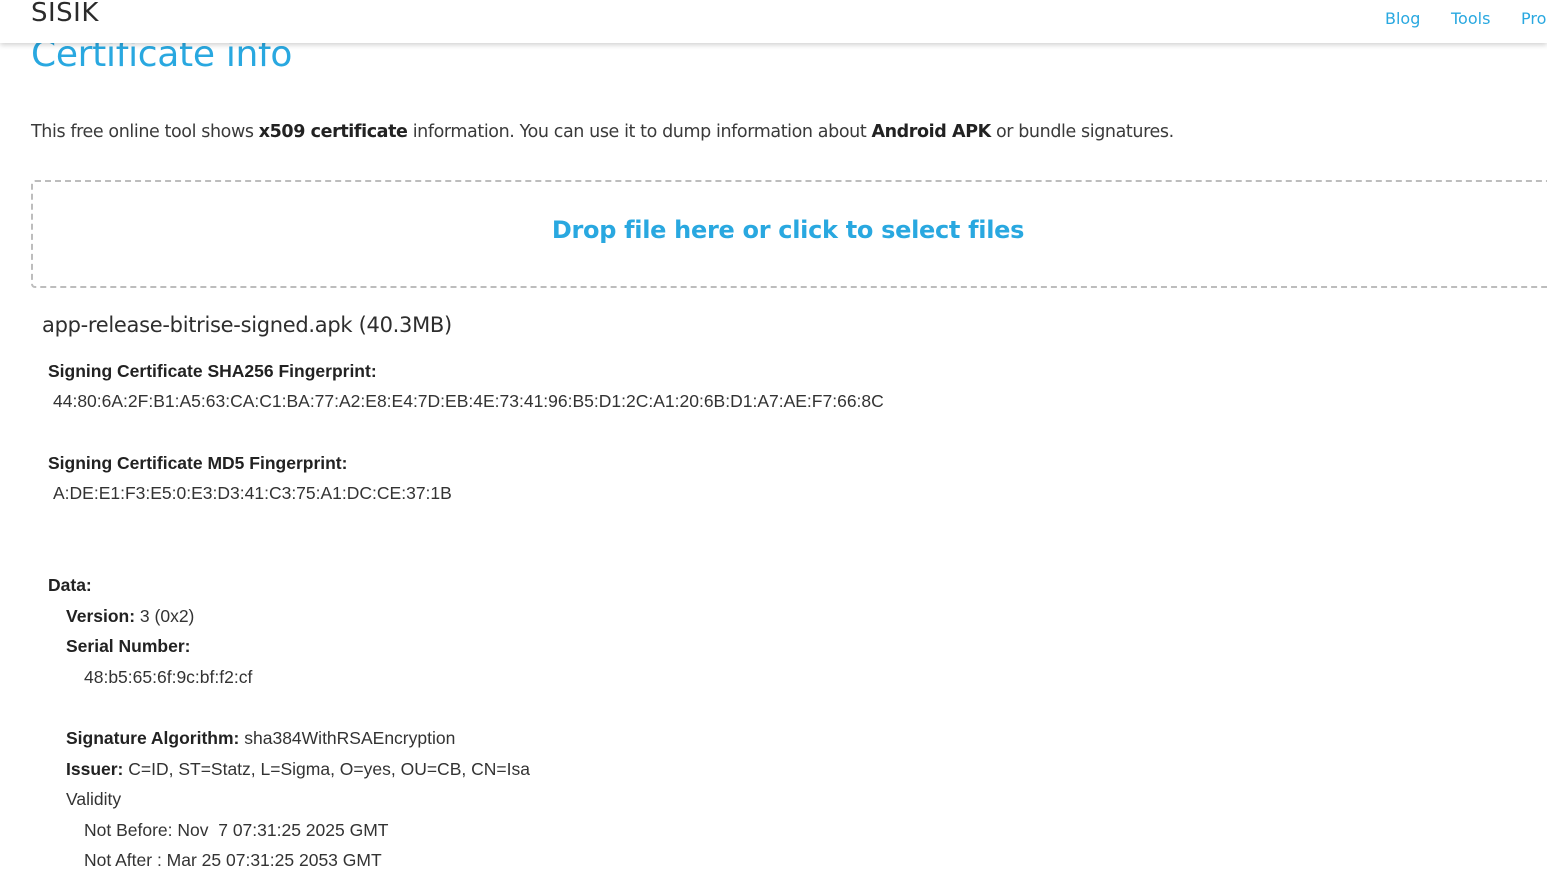 This screenshot has width=1547, height=876. I want to click on intro-bold-x509: x509 certificate, so click(333, 132).